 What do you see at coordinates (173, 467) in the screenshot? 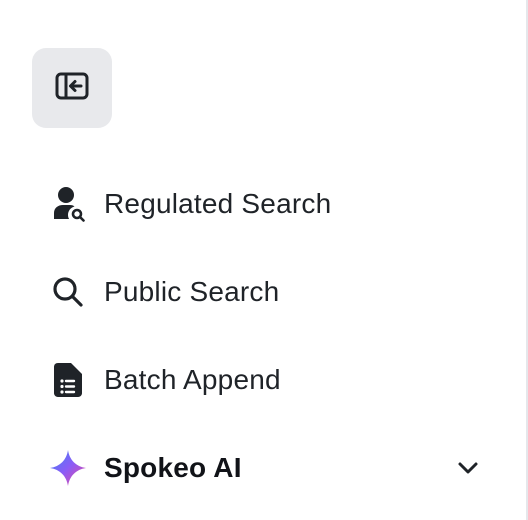
I see `sidebar-item-label: Spokeo AI` at bounding box center [173, 467].